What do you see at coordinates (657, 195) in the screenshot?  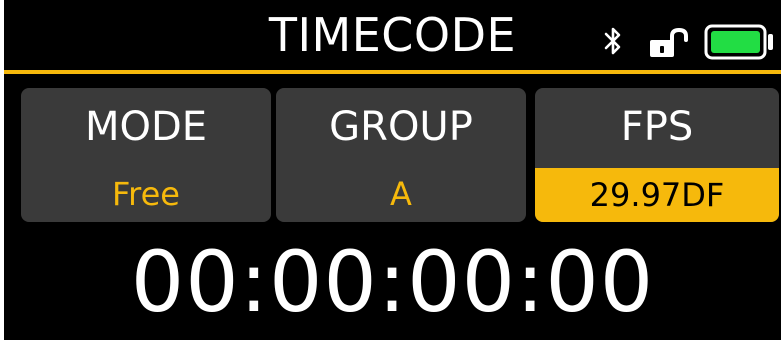 I see `fps-value-selected: 29.97DF` at bounding box center [657, 195].